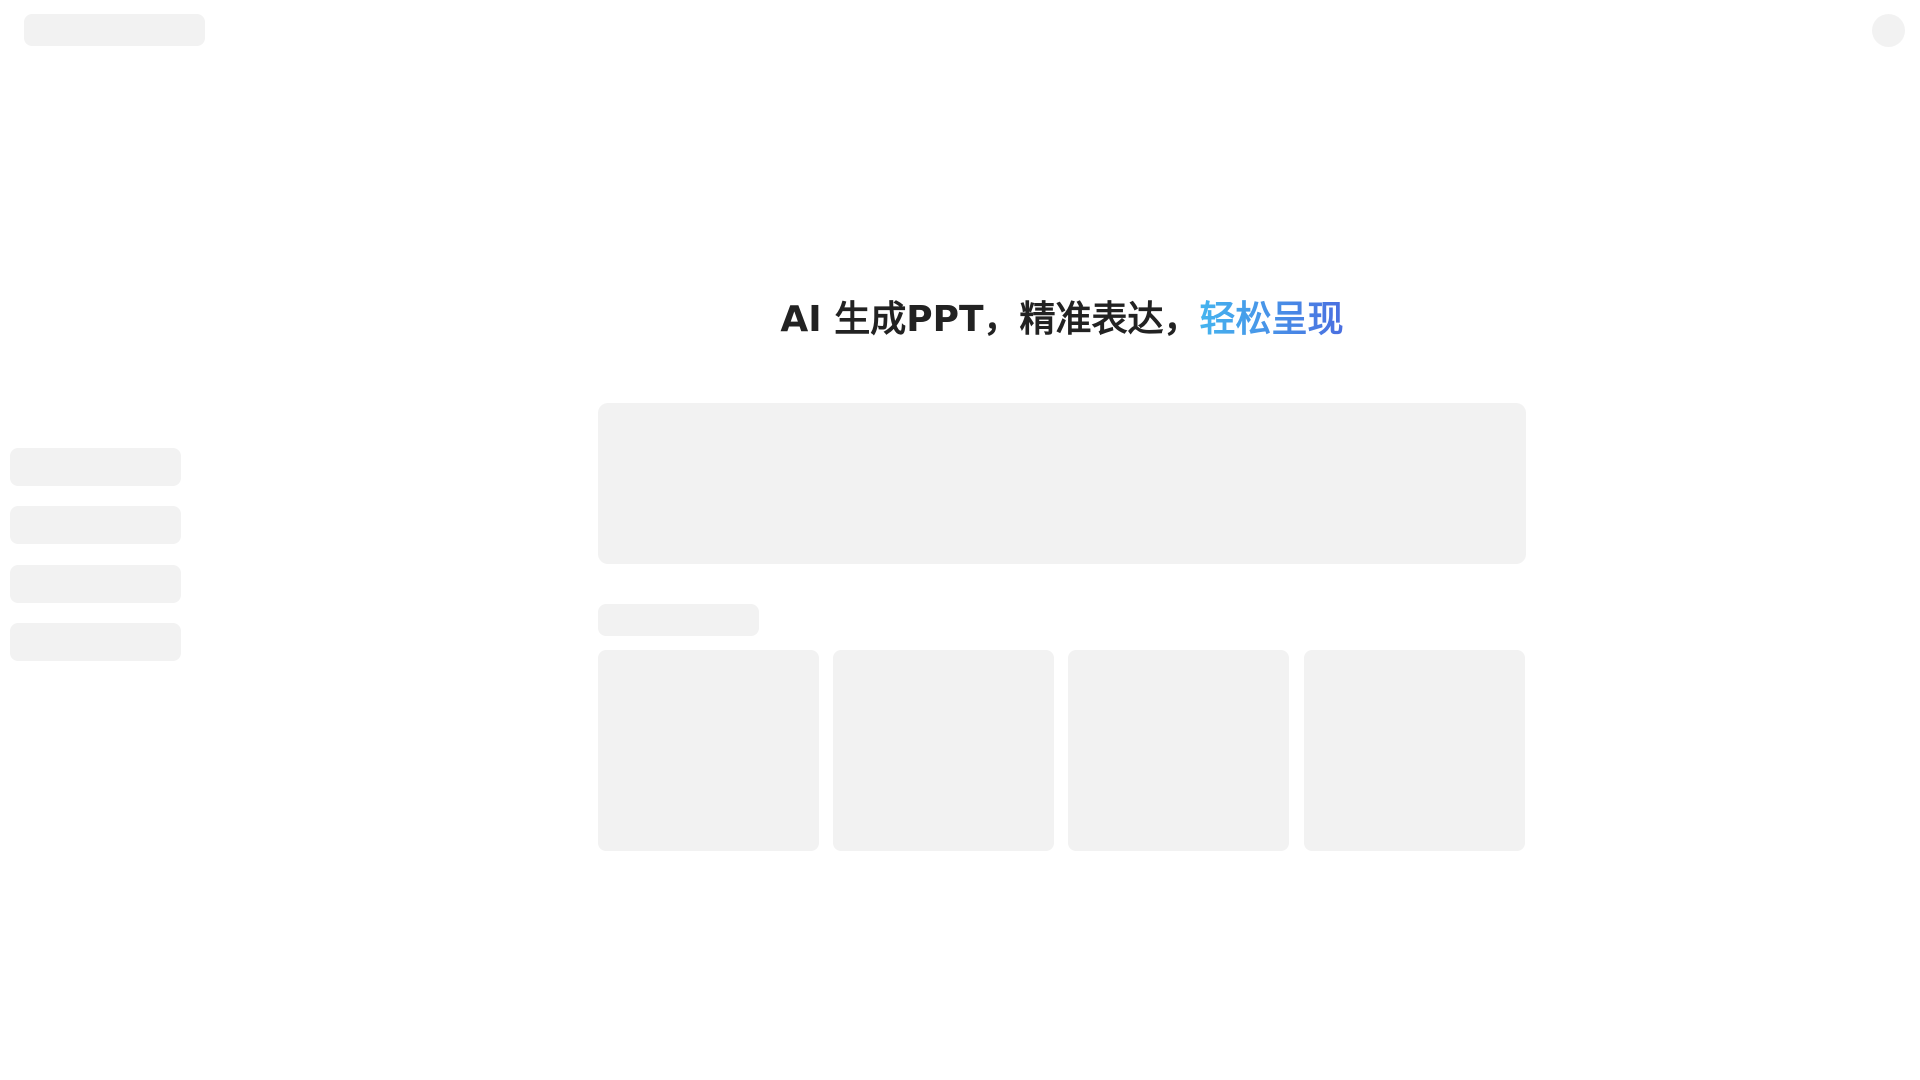 The width and height of the screenshot is (1920, 1080). What do you see at coordinates (114, 30) in the screenshot?
I see `logo-placeholder` at bounding box center [114, 30].